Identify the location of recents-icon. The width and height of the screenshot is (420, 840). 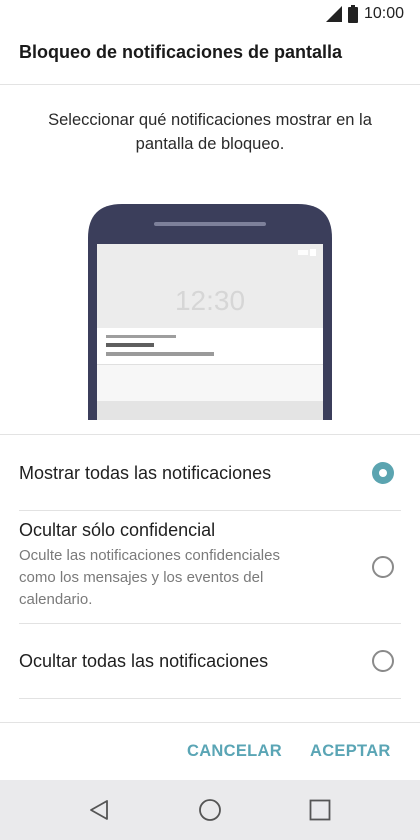
(320, 810).